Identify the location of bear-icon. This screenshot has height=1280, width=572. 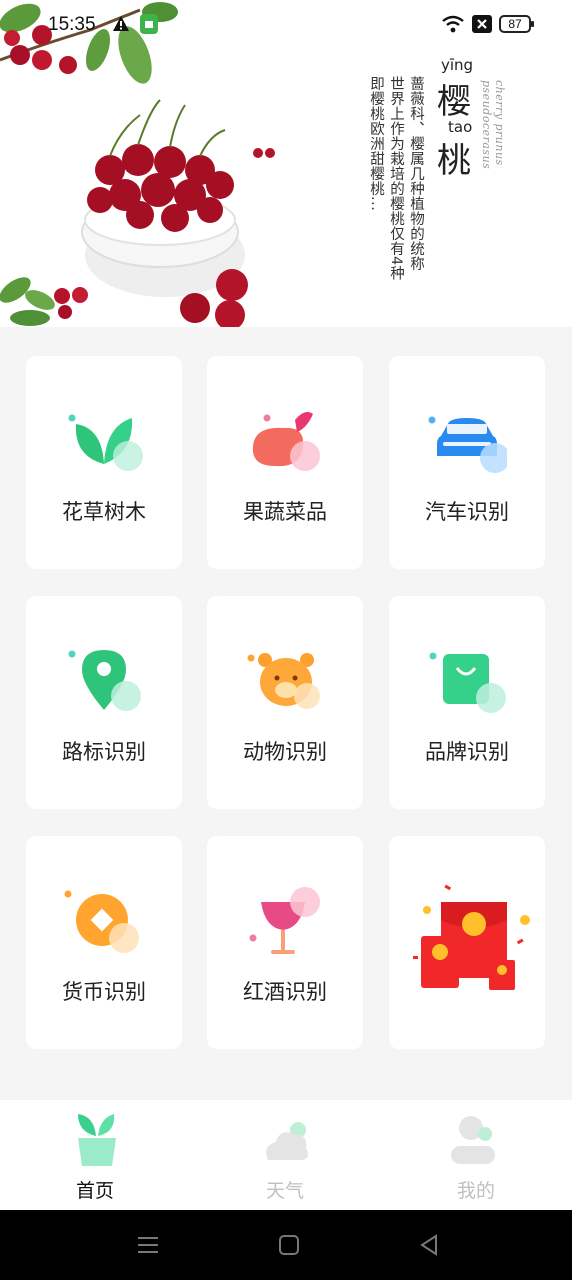
(283, 681).